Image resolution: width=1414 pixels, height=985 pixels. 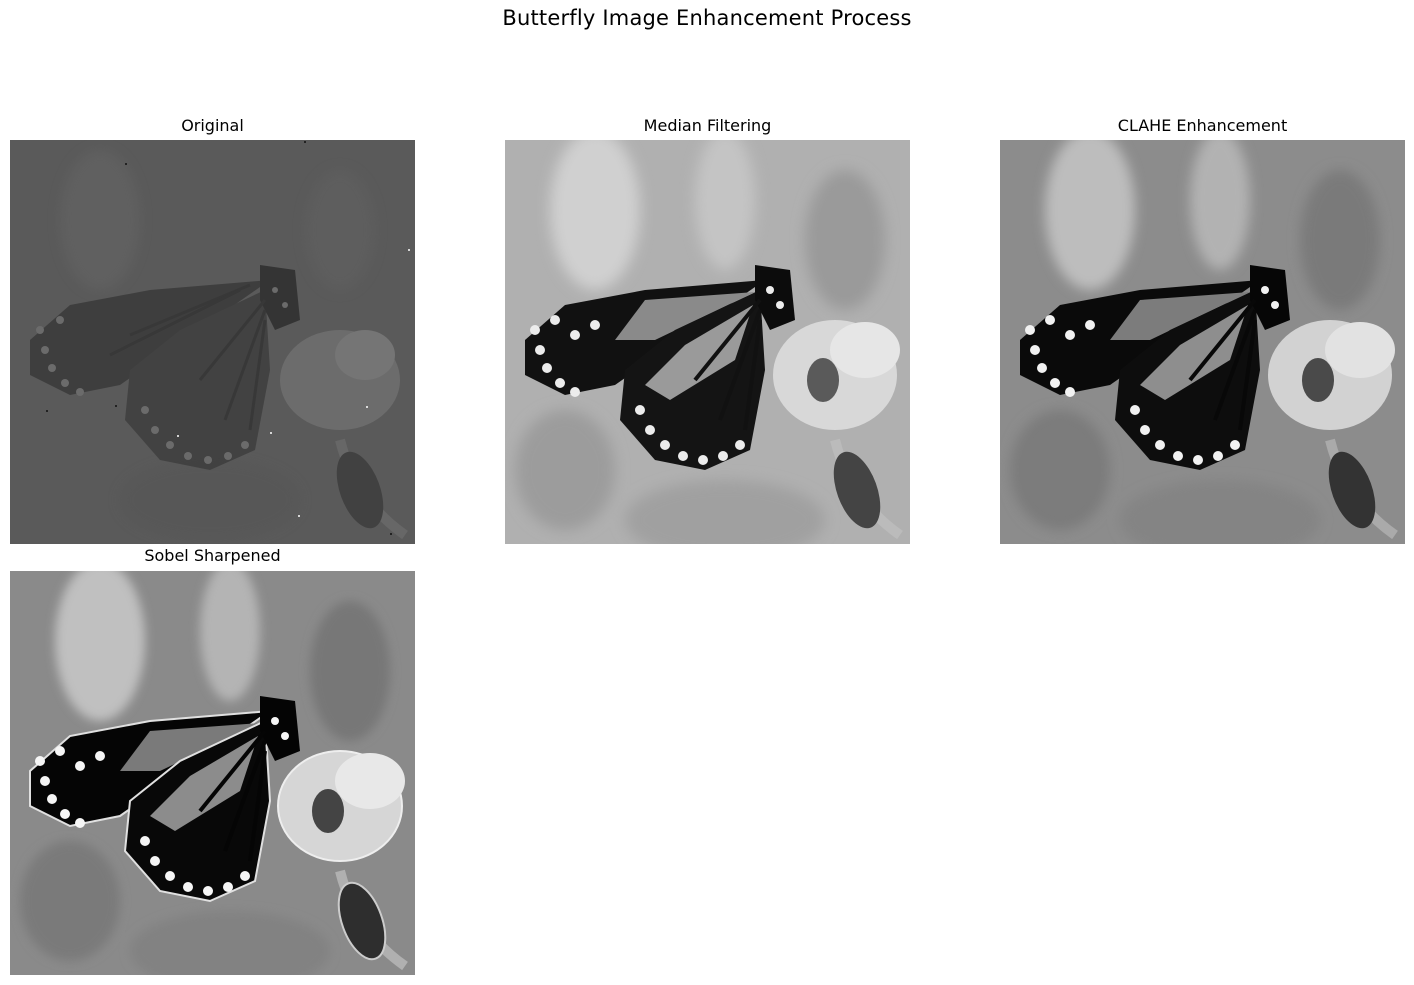 What do you see at coordinates (212, 342) in the screenshot?
I see `butterfly-image-original` at bounding box center [212, 342].